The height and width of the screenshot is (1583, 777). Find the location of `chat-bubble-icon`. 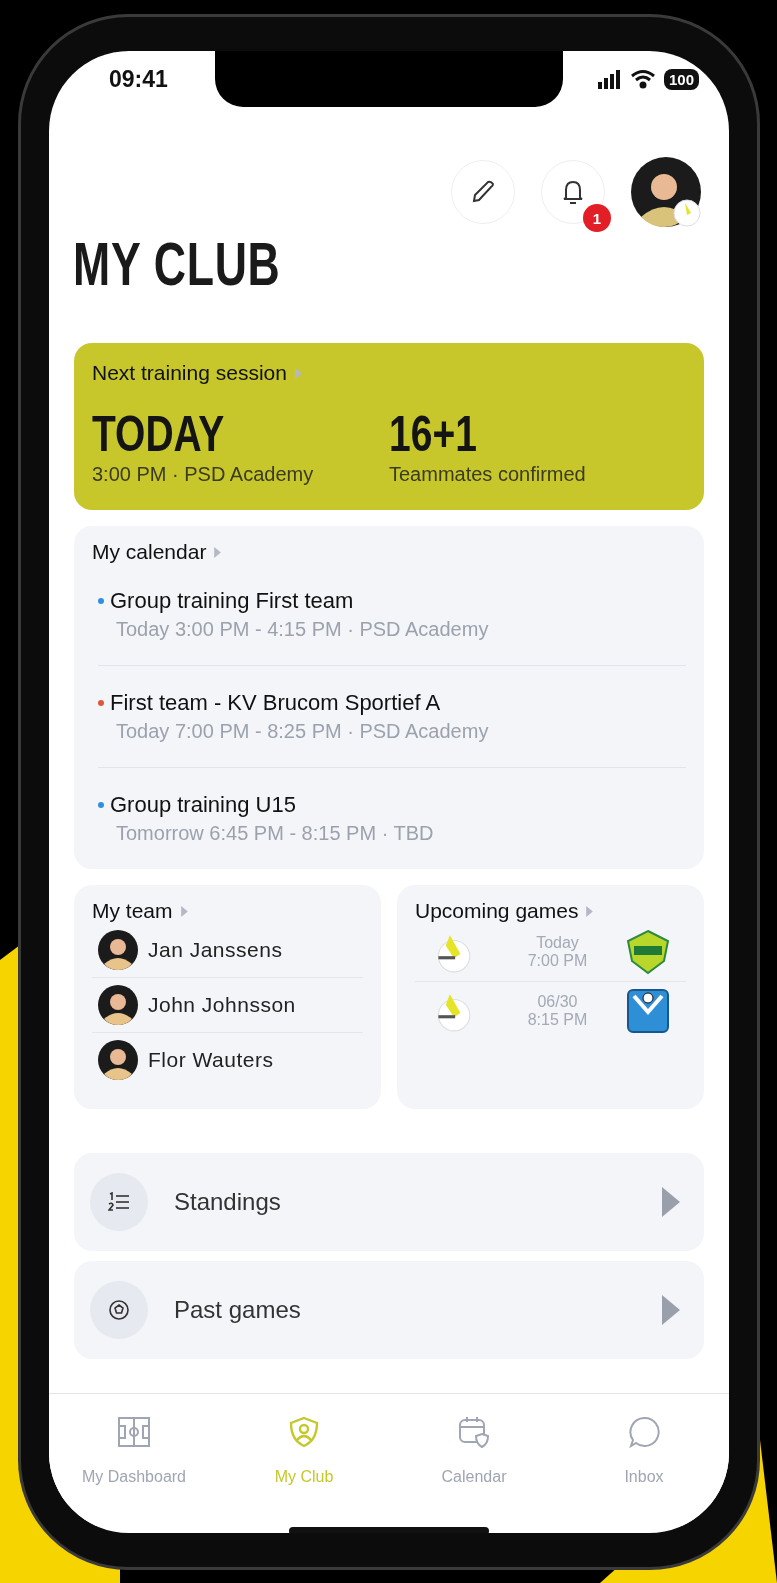

chat-bubble-icon is located at coordinates (644, 1432).